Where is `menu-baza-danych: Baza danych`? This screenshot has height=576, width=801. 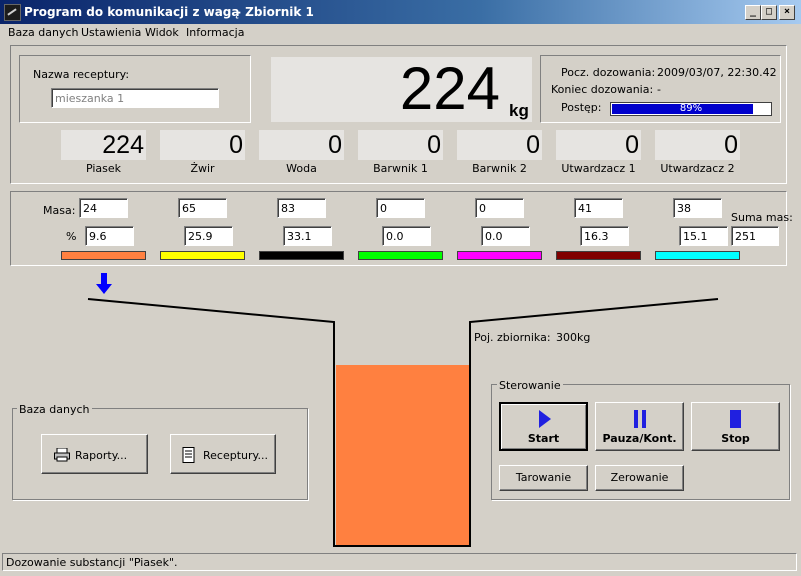 menu-baza-danych: Baza danych is located at coordinates (43, 32).